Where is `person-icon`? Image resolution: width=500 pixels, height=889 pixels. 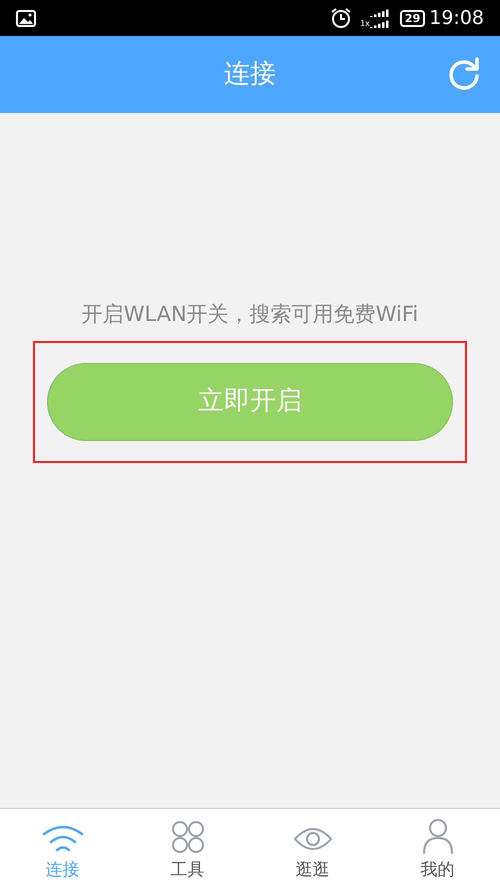 person-icon is located at coordinates (437, 836).